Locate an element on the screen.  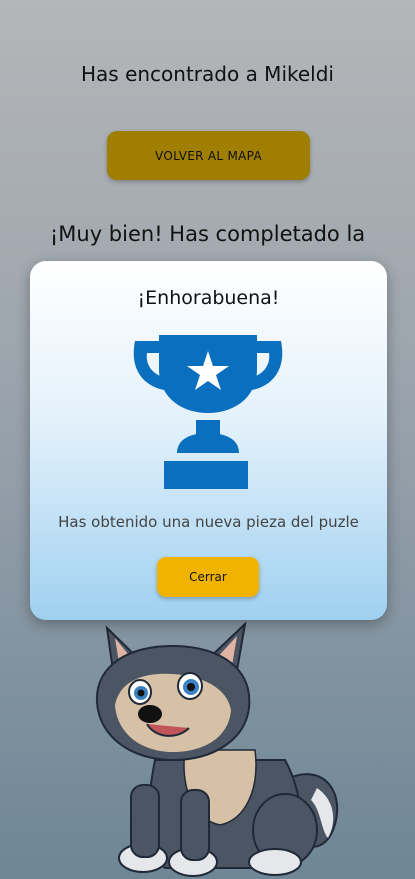
close-button: Cerrar is located at coordinates (208, 577).